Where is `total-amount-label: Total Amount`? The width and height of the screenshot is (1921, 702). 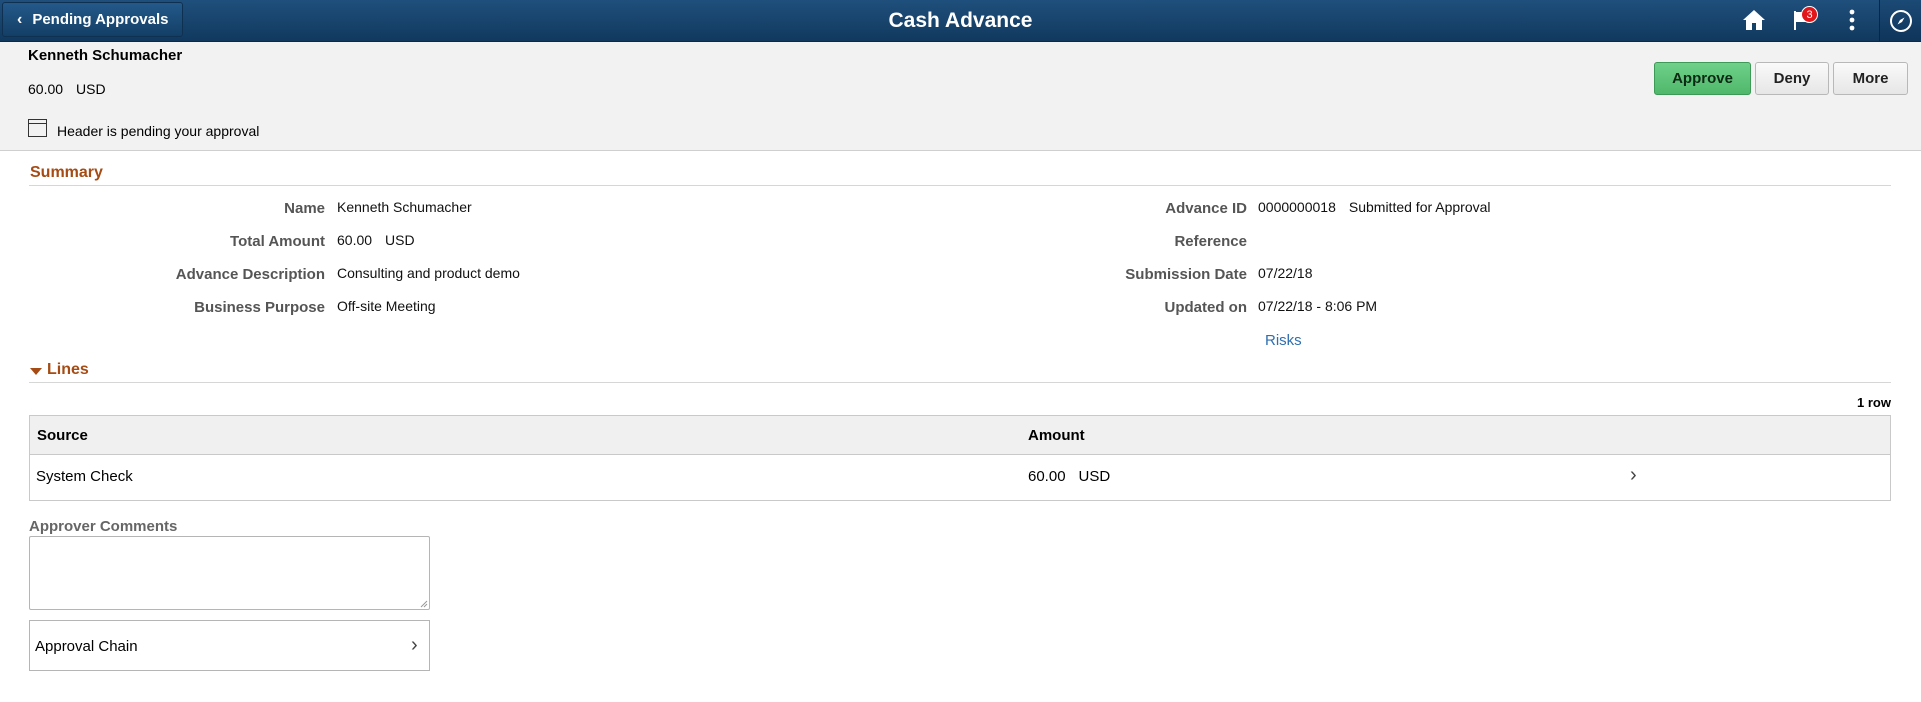
total-amount-label: Total Amount is located at coordinates (277, 241).